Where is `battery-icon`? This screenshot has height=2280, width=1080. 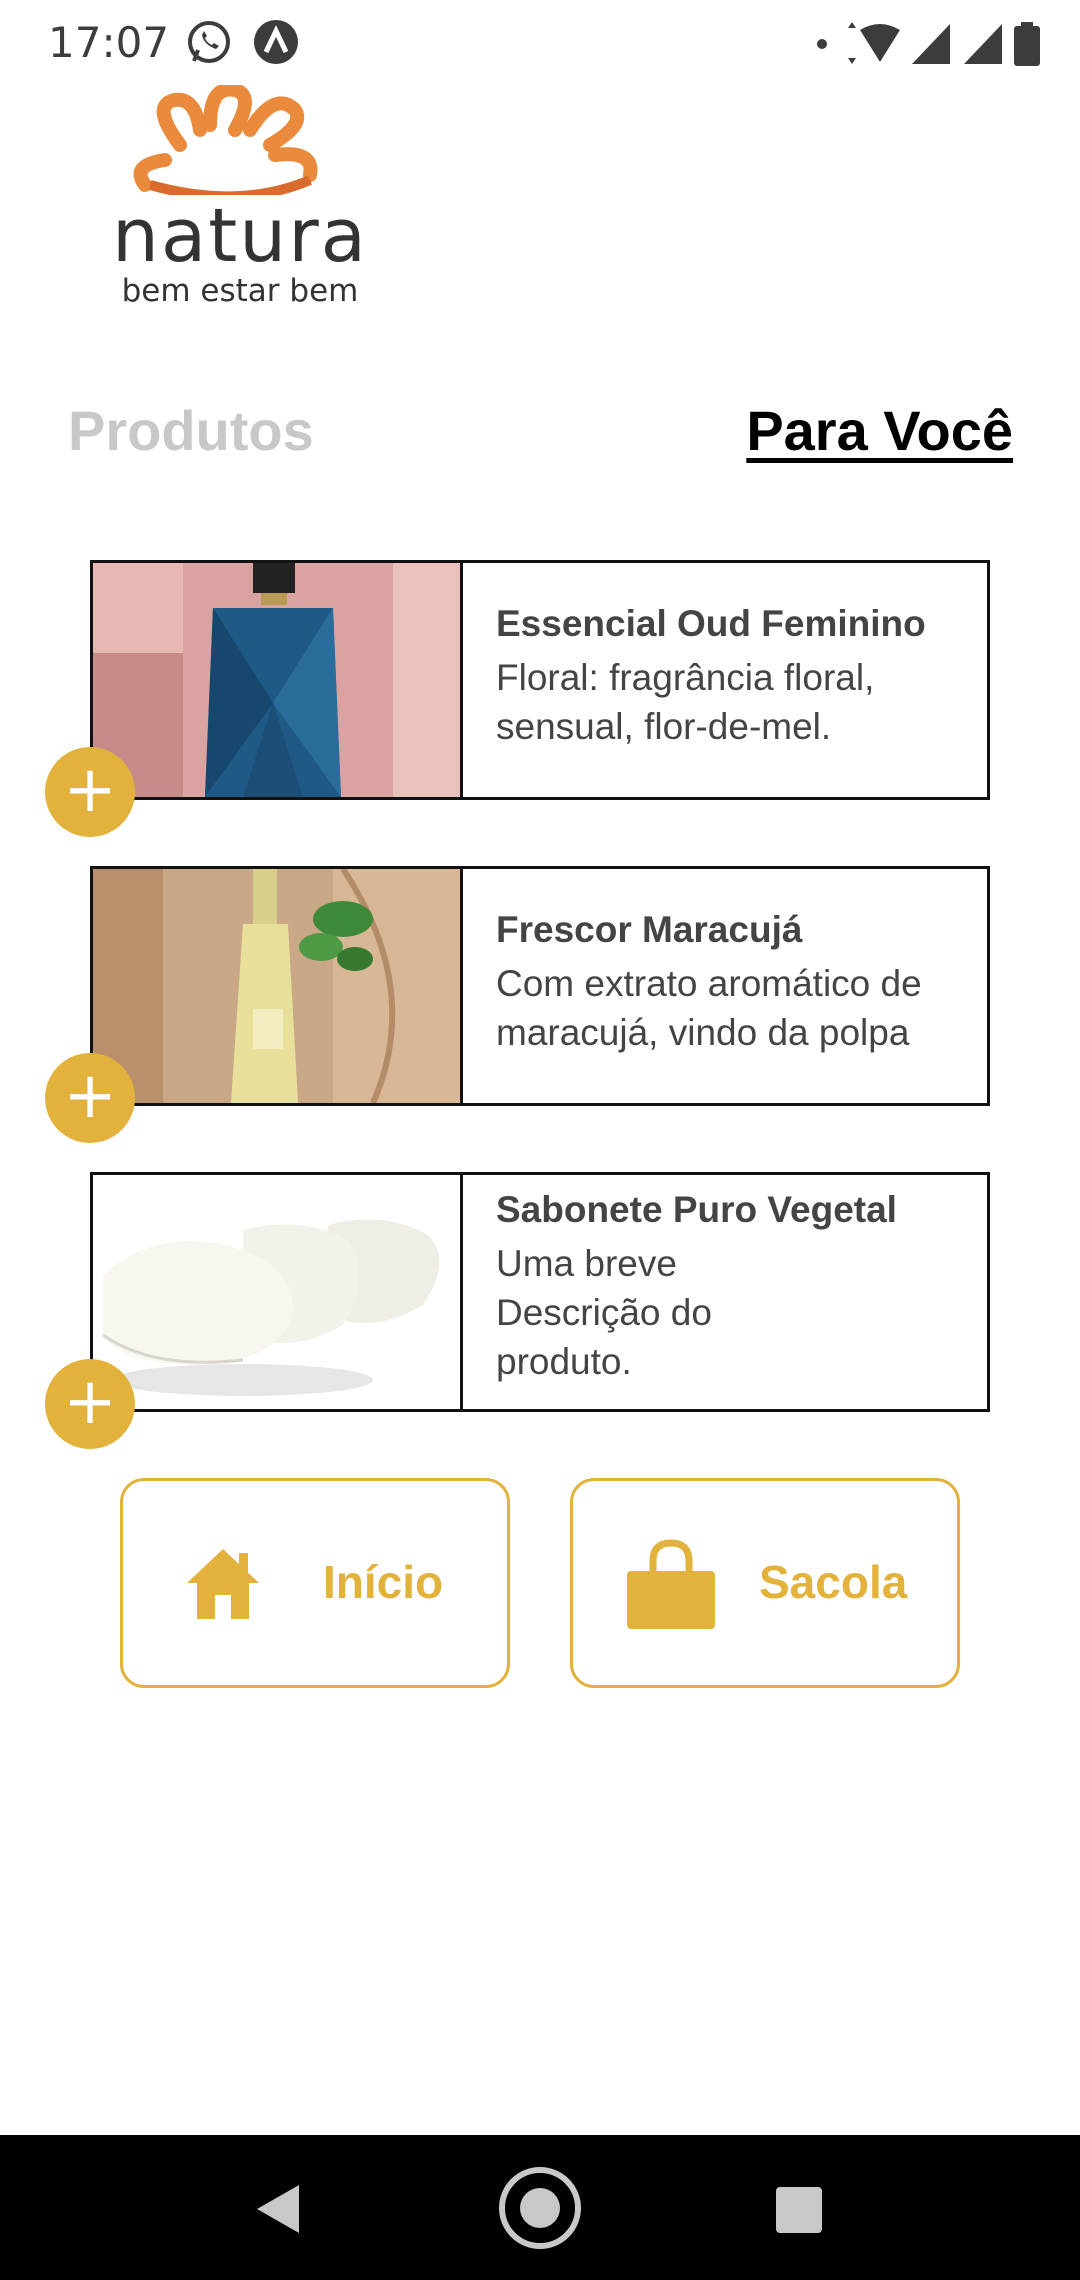
battery-icon is located at coordinates (1027, 46).